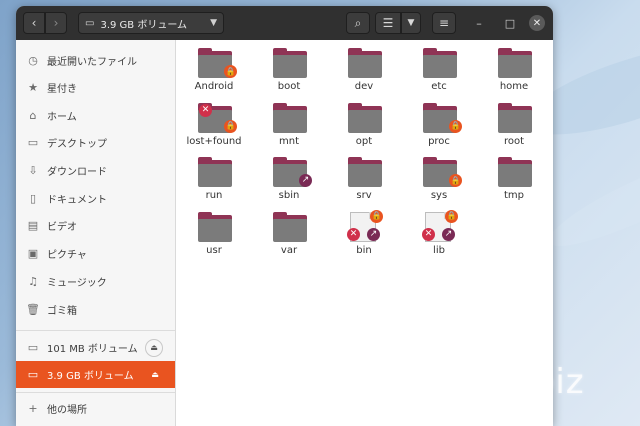  Describe the element at coordinates (67, 255) in the screenshot. I see `sidebar-item-label: ピクチャ` at that location.